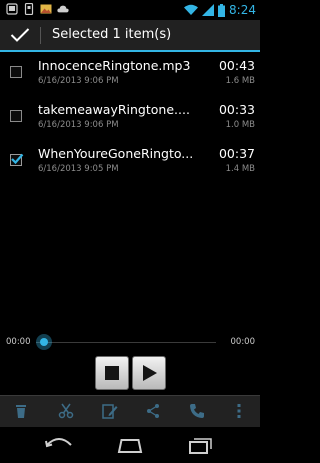 Image resolution: width=320 pixels, height=463 pixels. I want to click on image-icon, so click(46, 9).